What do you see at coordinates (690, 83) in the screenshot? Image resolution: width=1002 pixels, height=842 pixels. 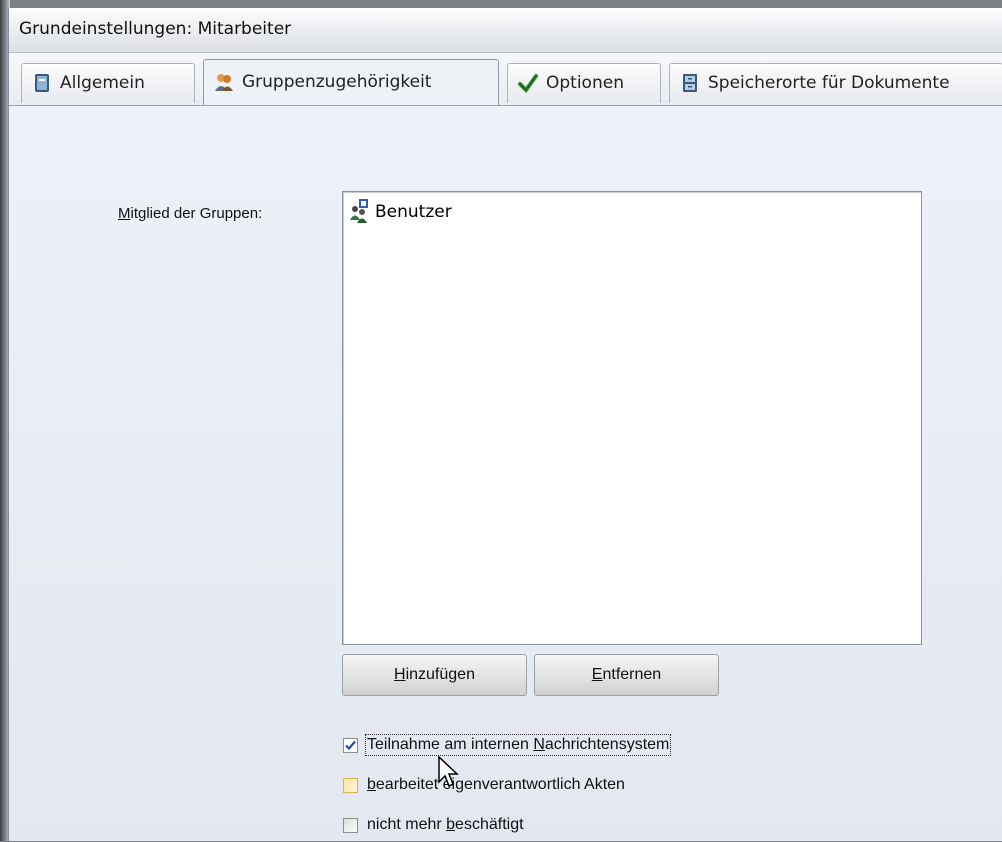 I see `file-cabinet-icon` at bounding box center [690, 83].